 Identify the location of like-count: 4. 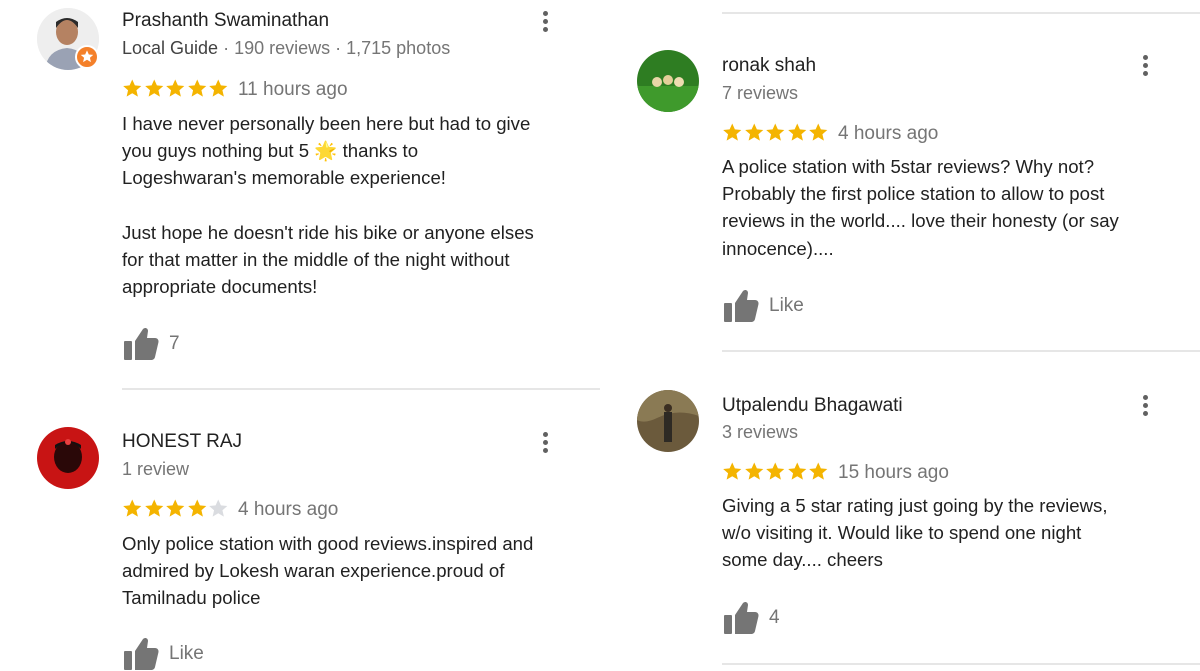
(774, 617).